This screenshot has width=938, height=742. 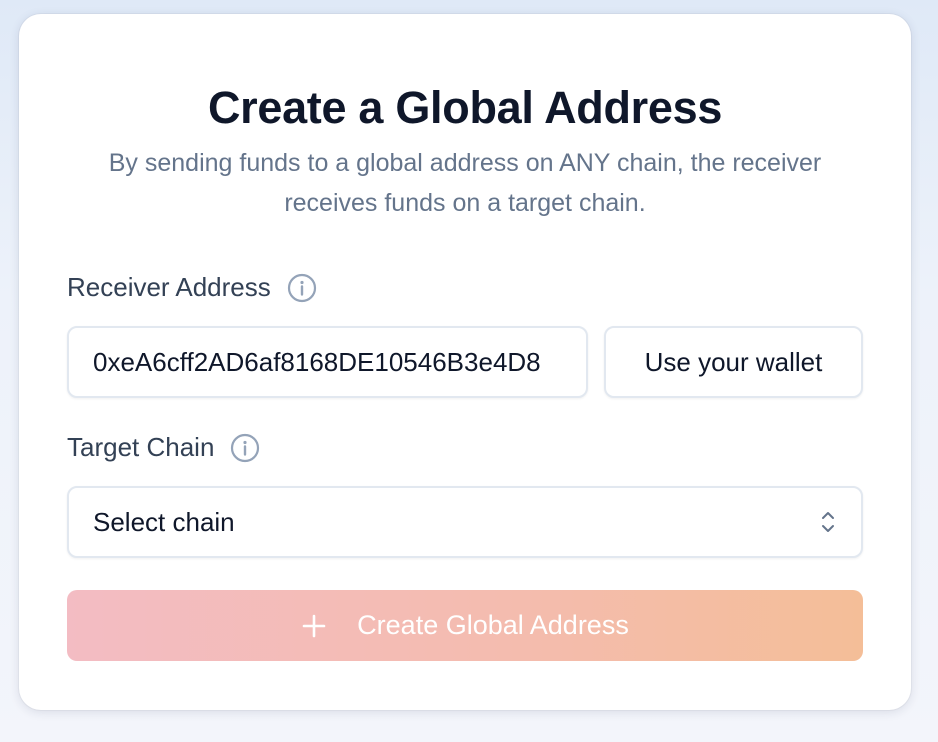 I want to click on receiver-address-label: Receiver Address, so click(x=169, y=287).